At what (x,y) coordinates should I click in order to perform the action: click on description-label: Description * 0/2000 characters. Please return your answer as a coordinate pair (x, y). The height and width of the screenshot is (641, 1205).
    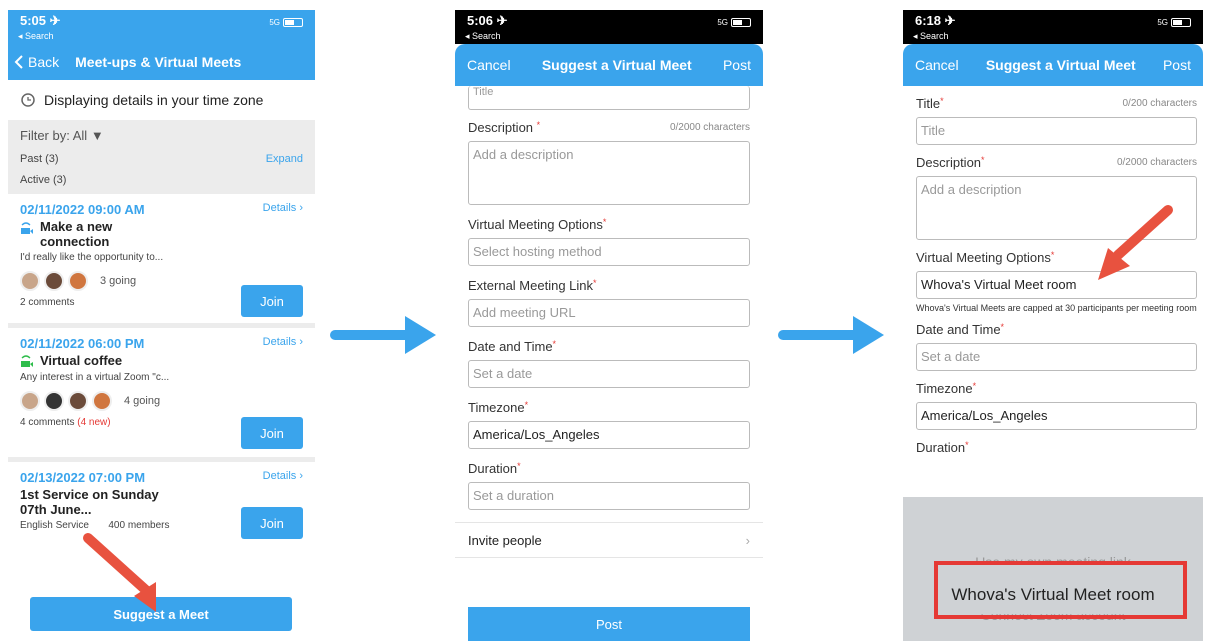
    Looking at the image, I should click on (609, 127).